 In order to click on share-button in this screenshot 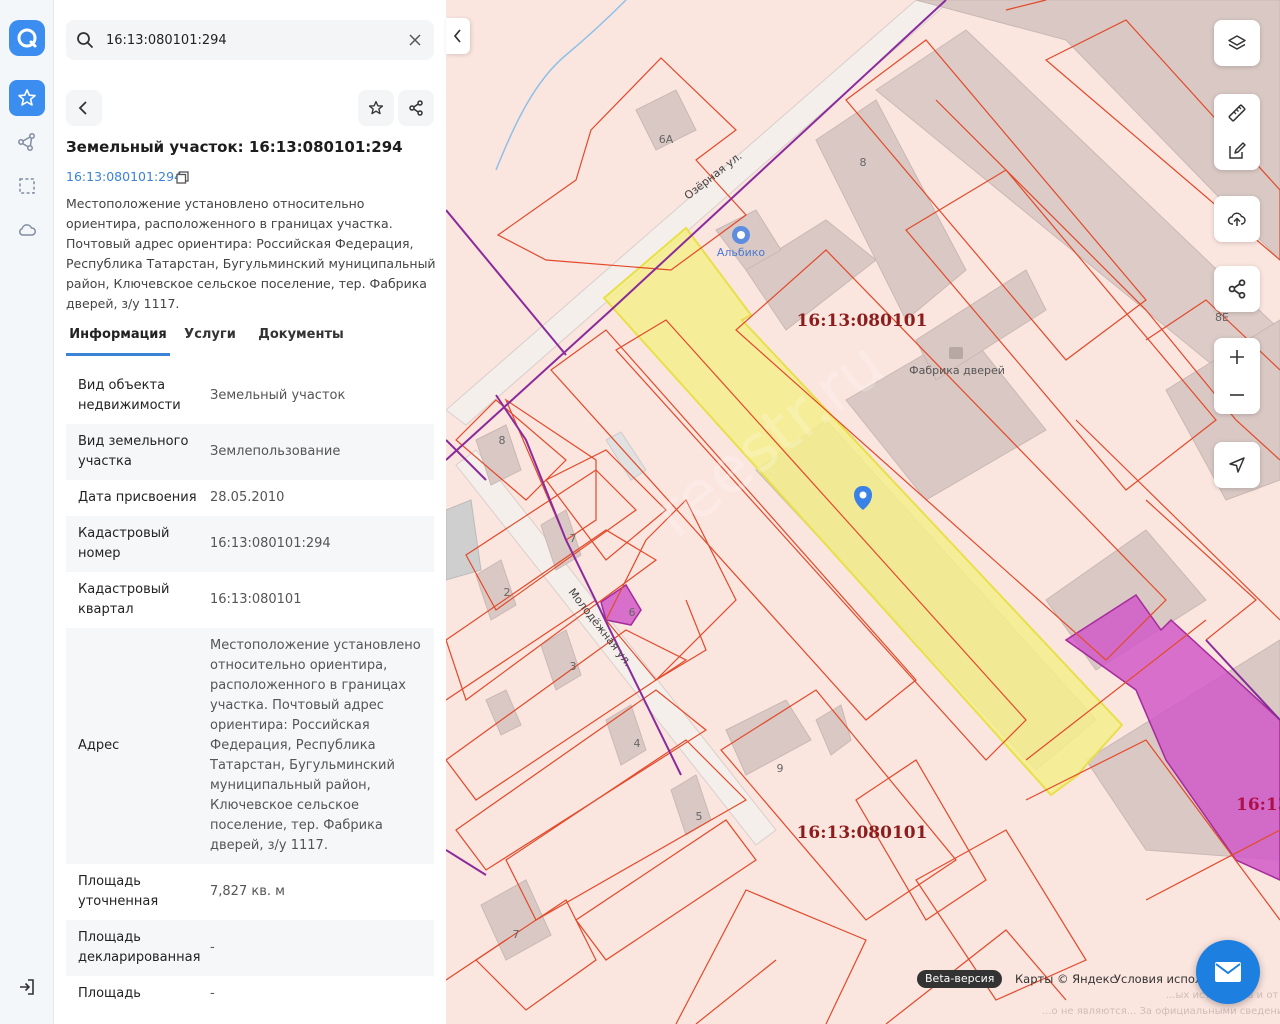, I will do `click(416, 108)`.